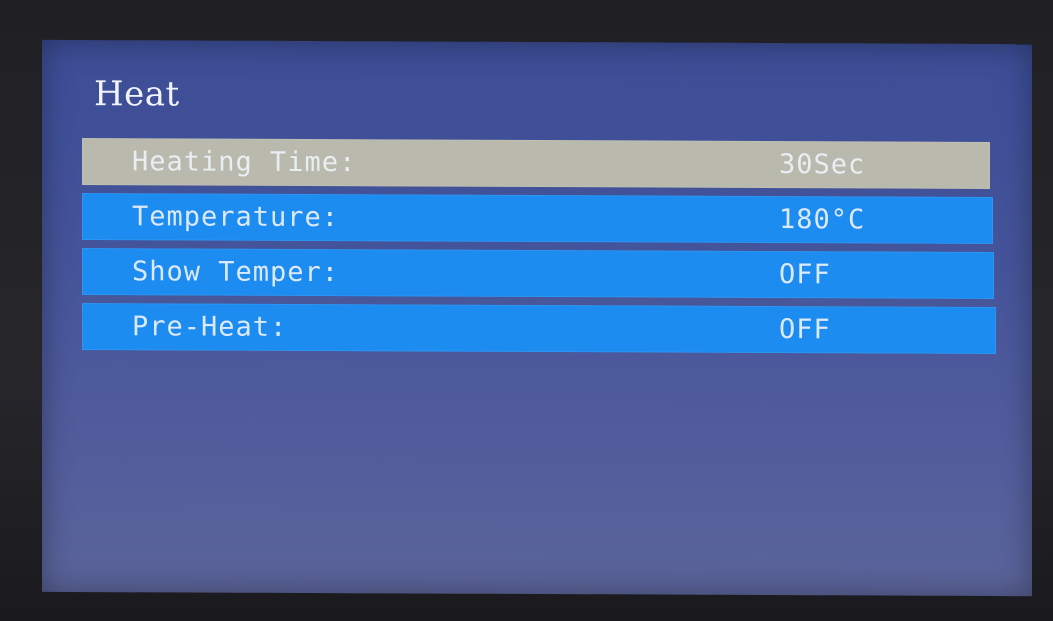  What do you see at coordinates (822, 220) in the screenshot?
I see `menu-item-value: 180°C` at bounding box center [822, 220].